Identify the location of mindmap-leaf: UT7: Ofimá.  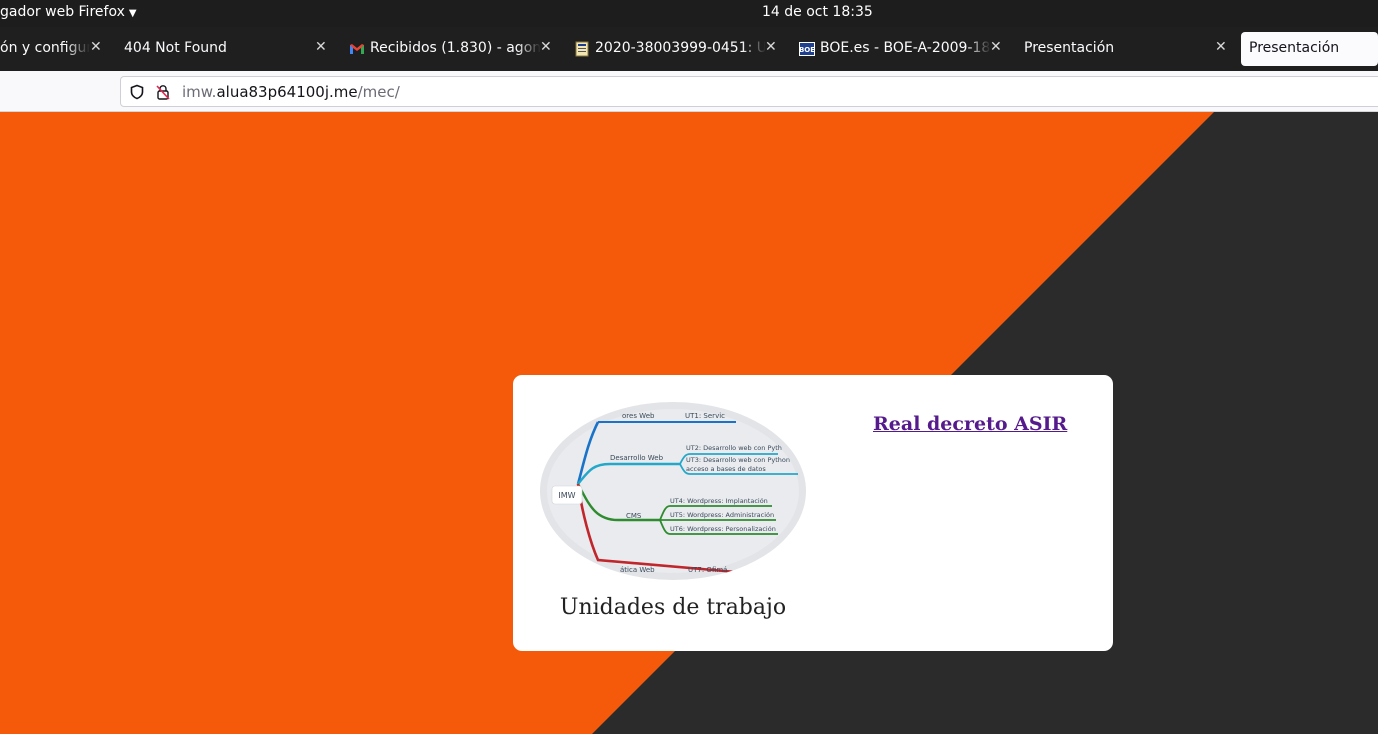
(707, 570).